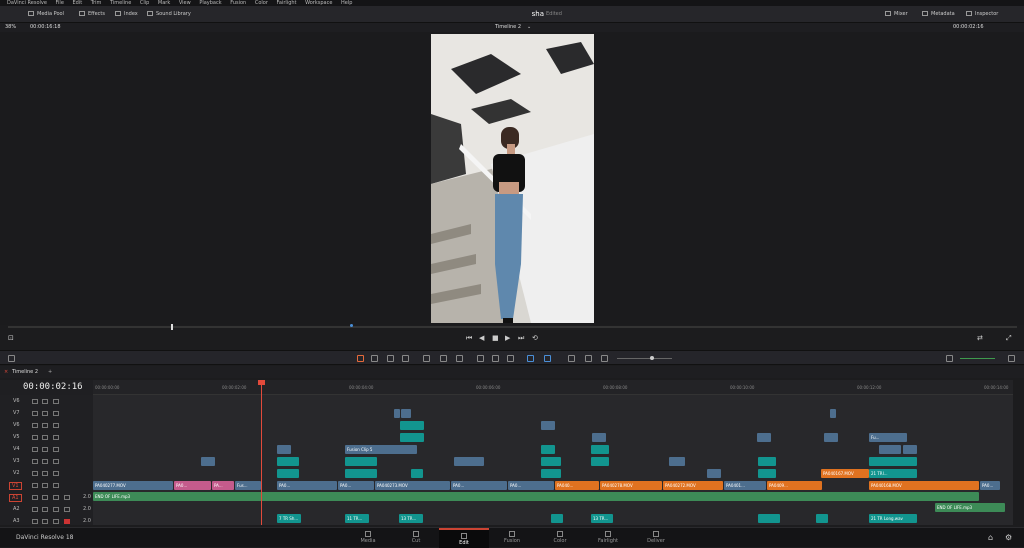 The width and height of the screenshot is (1024, 548). What do you see at coordinates (990, 537) in the screenshot?
I see `home-icon: ⌂` at bounding box center [990, 537].